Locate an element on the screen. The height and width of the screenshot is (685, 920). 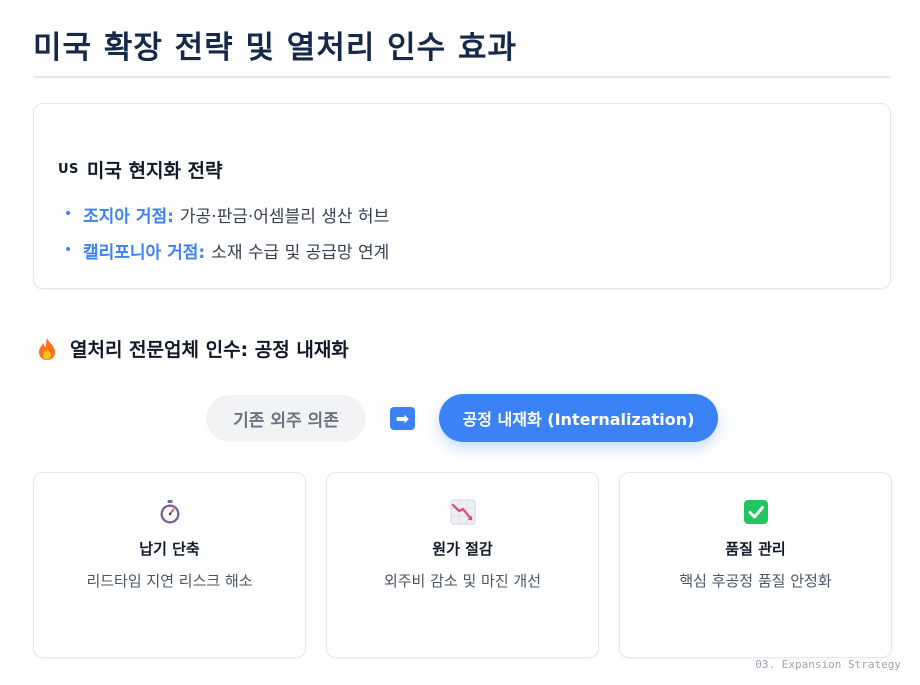
list-item-text: 가공·판금·어셈블리 생산 허브 is located at coordinates (284, 216).